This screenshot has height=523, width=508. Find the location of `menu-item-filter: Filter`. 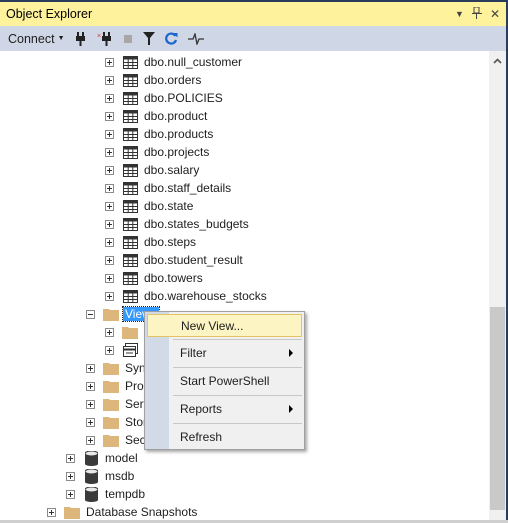

menu-item-filter: Filter is located at coordinates (224, 352).